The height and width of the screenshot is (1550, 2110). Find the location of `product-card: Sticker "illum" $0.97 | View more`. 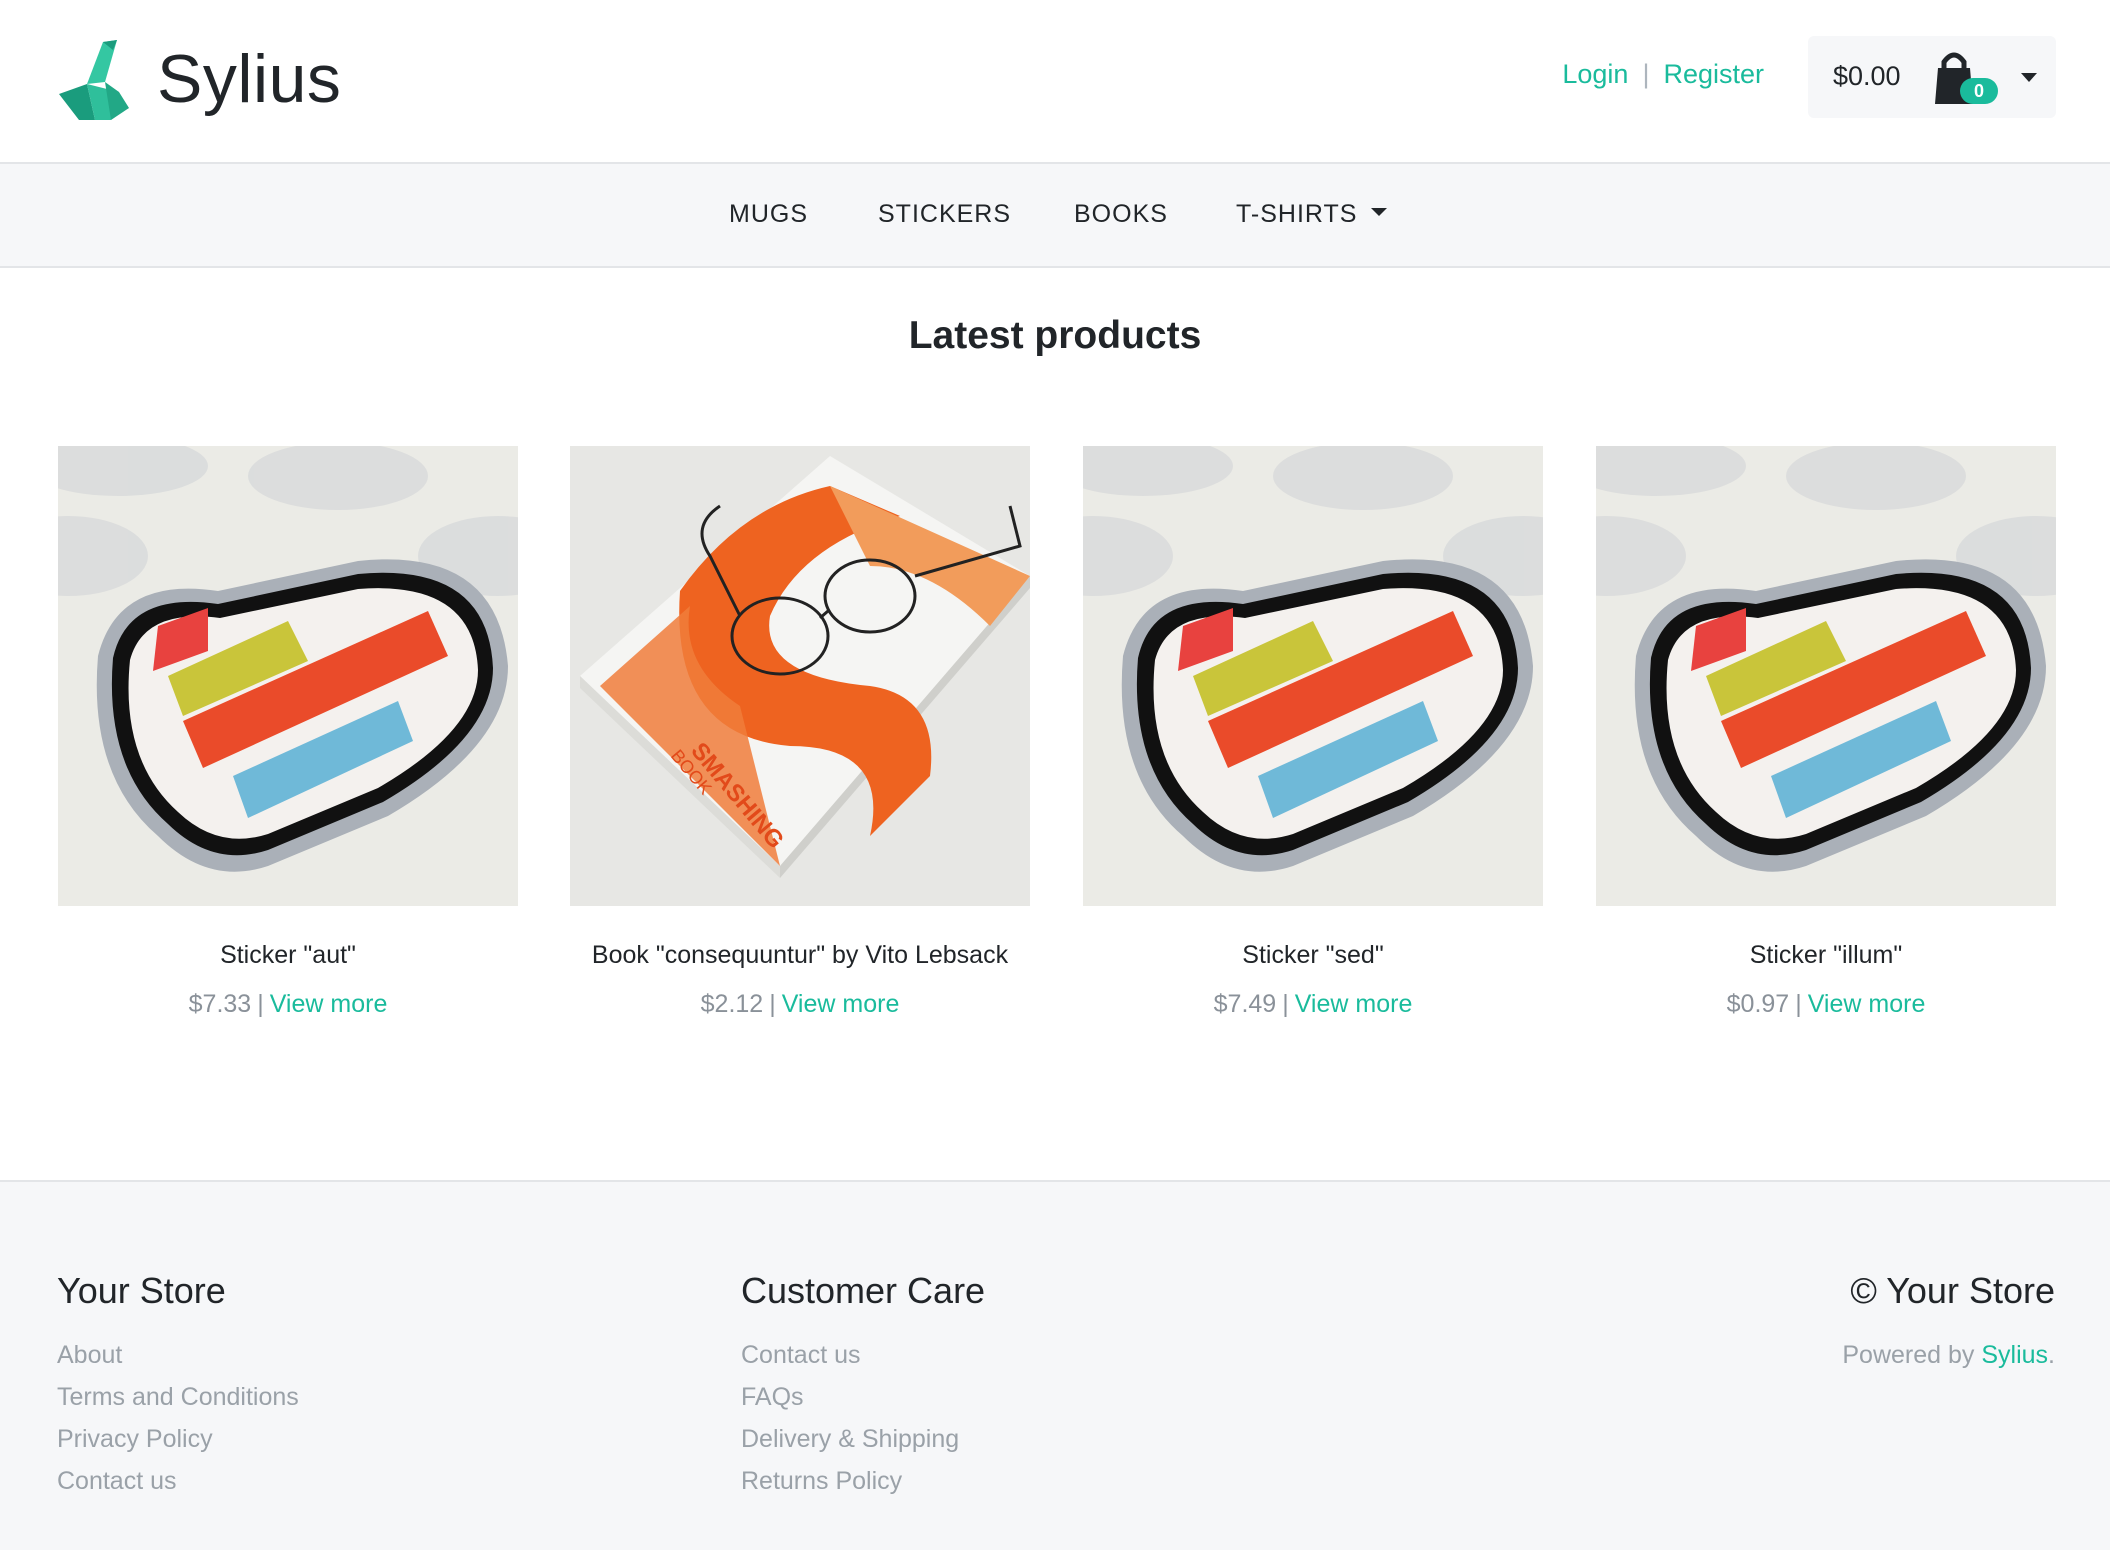

product-card: Sticker "illum" $0.97 | View more is located at coordinates (1826, 732).